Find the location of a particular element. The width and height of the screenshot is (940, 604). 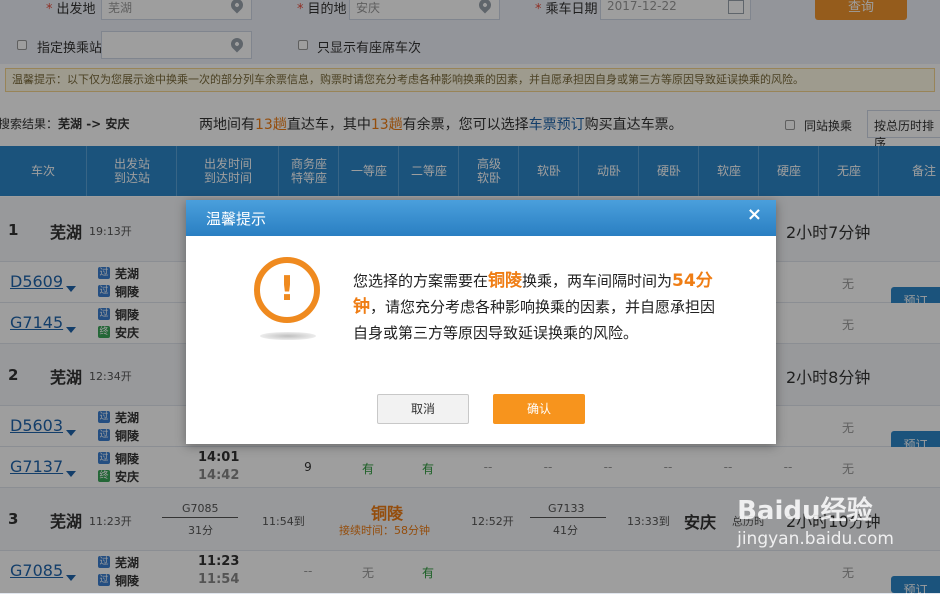

dialog-title: 温馨提示 is located at coordinates (236, 219).